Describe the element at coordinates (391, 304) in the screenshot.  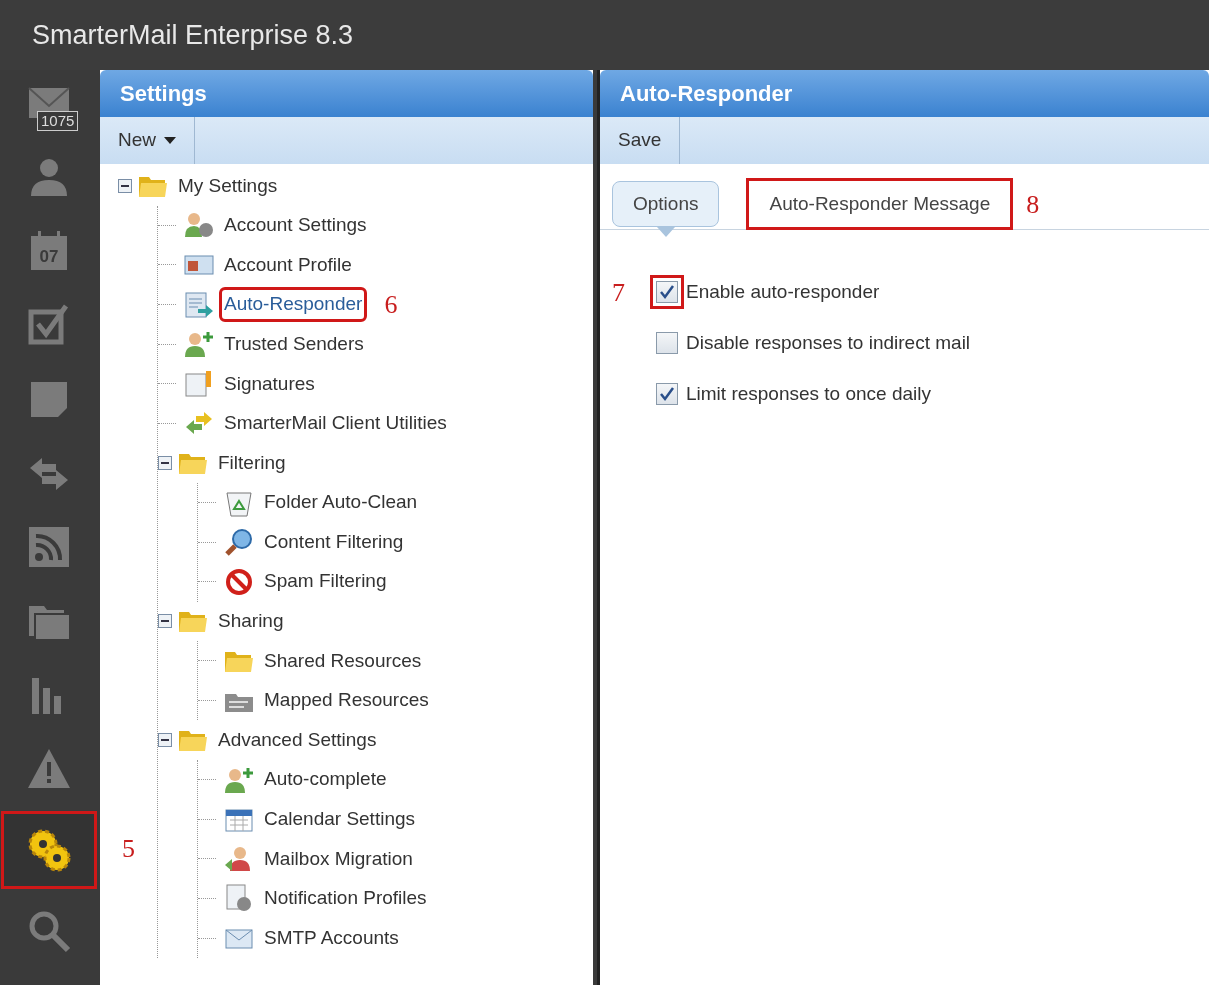
I see `annotation-number: 6` at that location.